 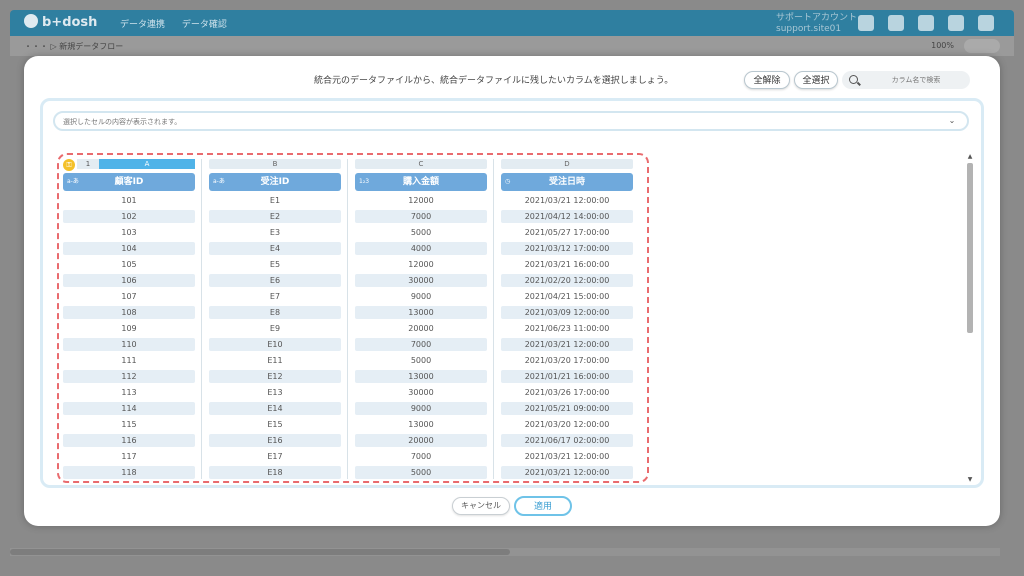 I want to click on table-cell: E12, so click(x=275, y=376).